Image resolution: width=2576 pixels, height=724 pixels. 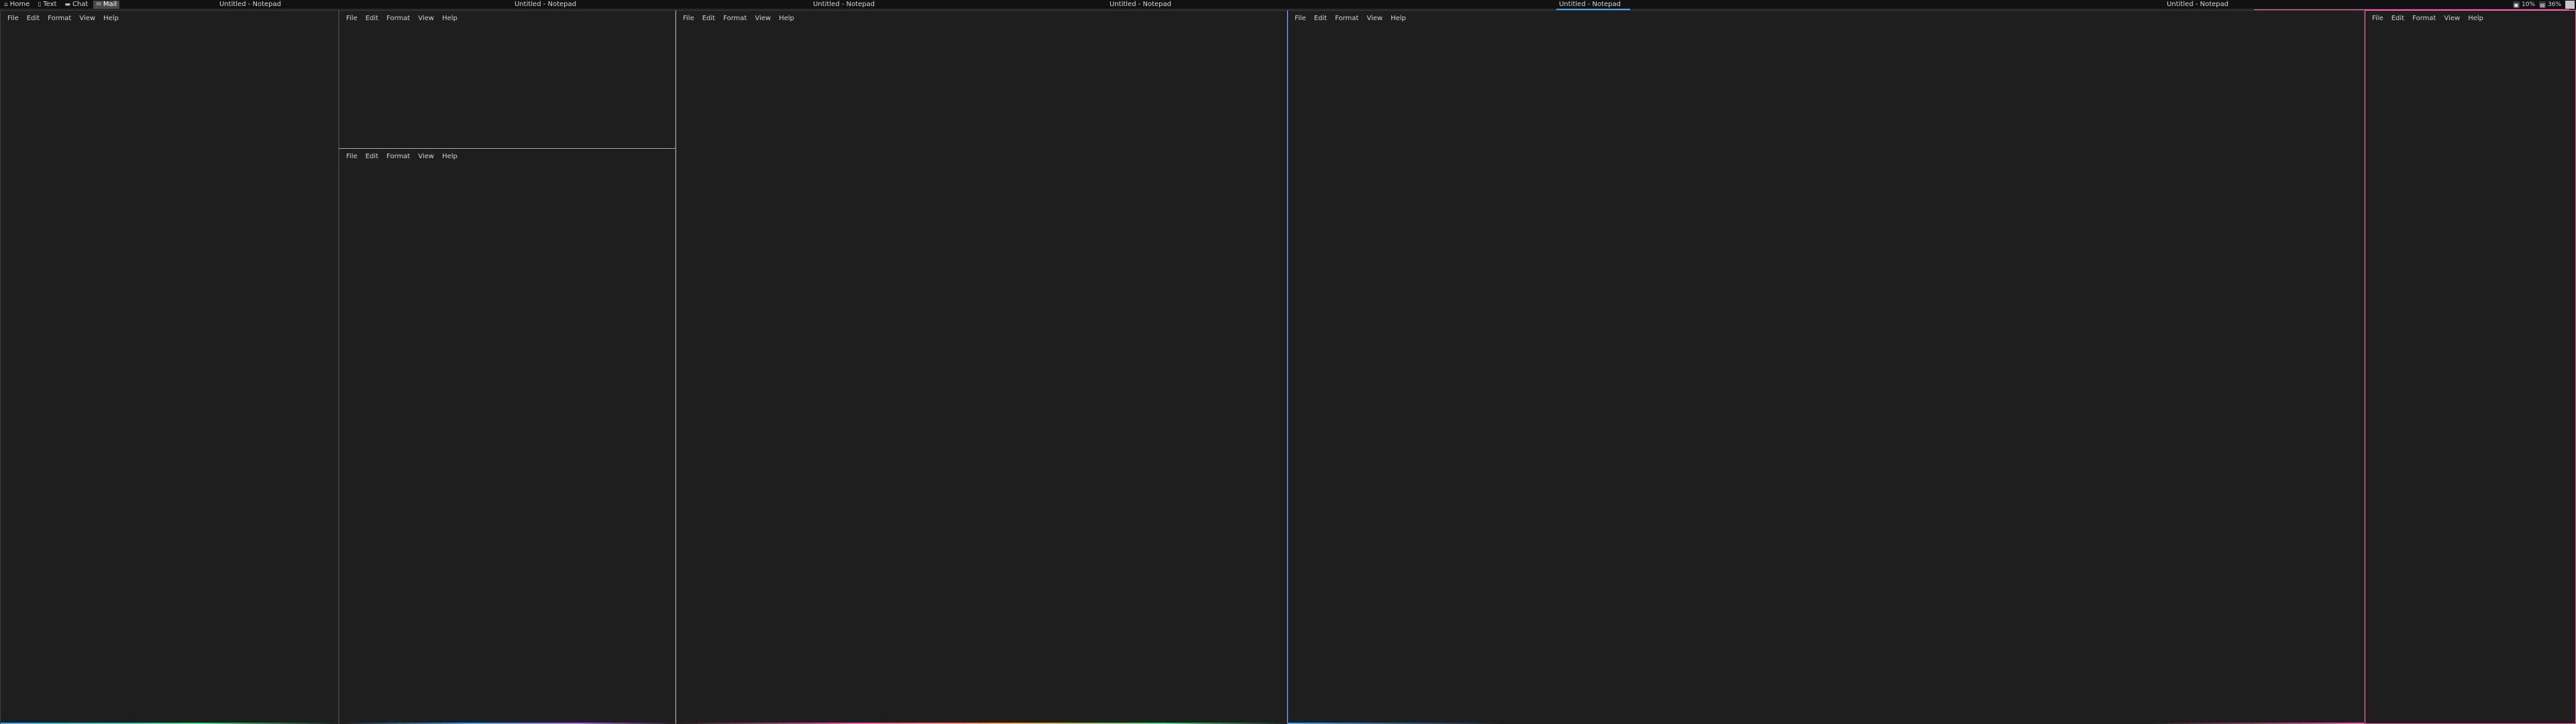 I want to click on chat-icon: ▬, so click(x=67, y=4).